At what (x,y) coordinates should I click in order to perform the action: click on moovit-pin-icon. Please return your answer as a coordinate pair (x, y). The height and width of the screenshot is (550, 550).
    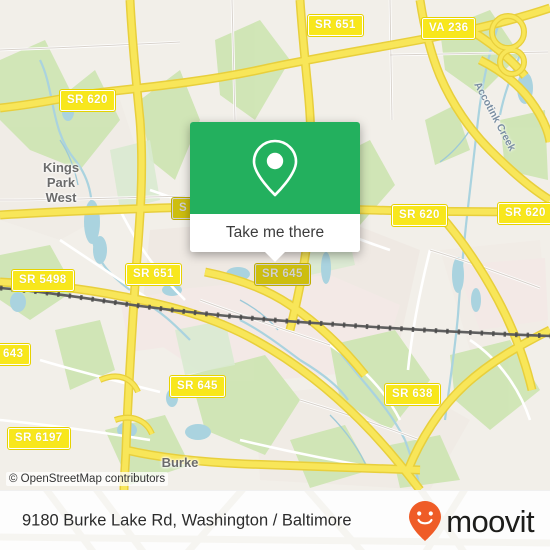
    Looking at the image, I should click on (425, 521).